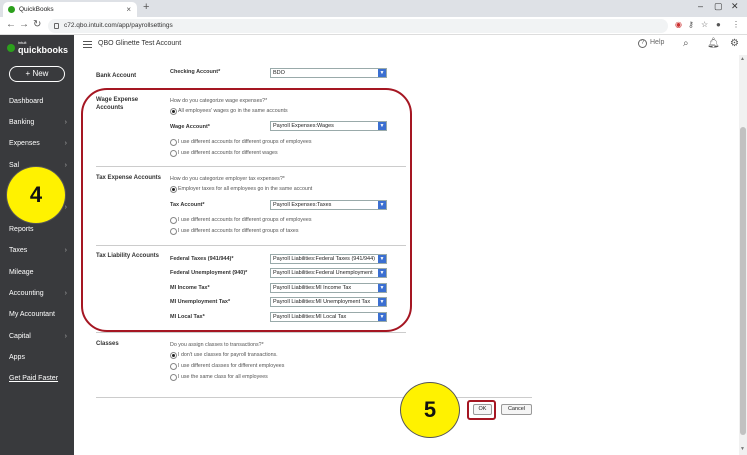 The width and height of the screenshot is (747, 455). What do you see at coordinates (481, 410) in the screenshot?
I see `highlight-ok-outline` at bounding box center [481, 410].